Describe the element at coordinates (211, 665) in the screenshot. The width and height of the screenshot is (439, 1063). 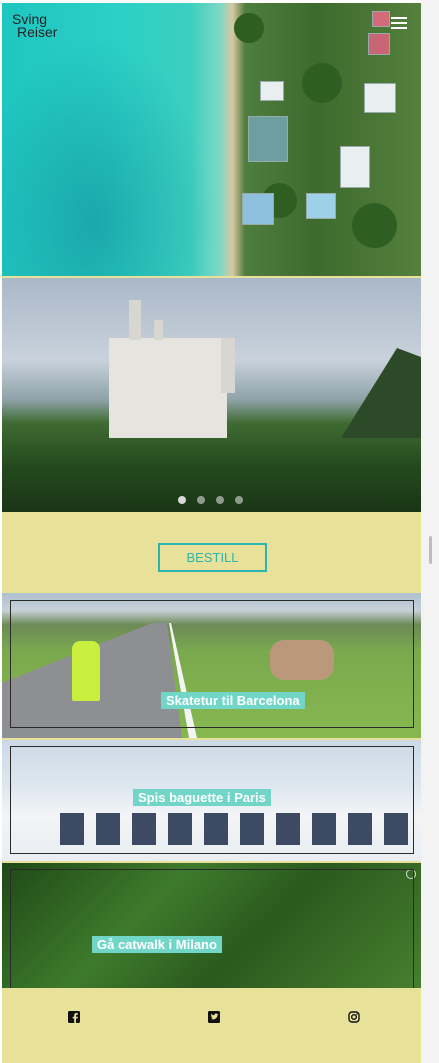
I see `tile-barcelona: Skatetur til Barcelona` at that location.